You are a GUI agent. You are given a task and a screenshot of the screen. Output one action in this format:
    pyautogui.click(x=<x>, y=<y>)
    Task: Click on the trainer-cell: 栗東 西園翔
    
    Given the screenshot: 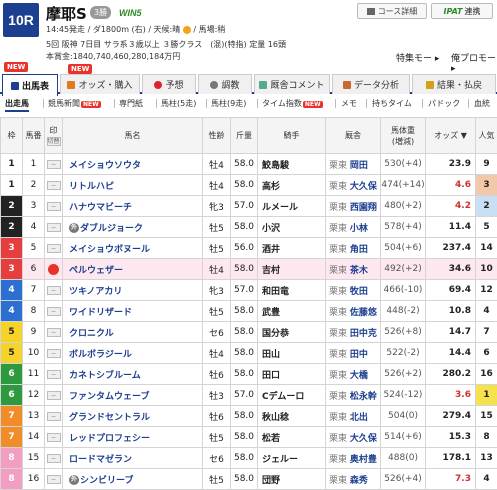 What is the action you would take?
    pyautogui.click(x=353, y=206)
    